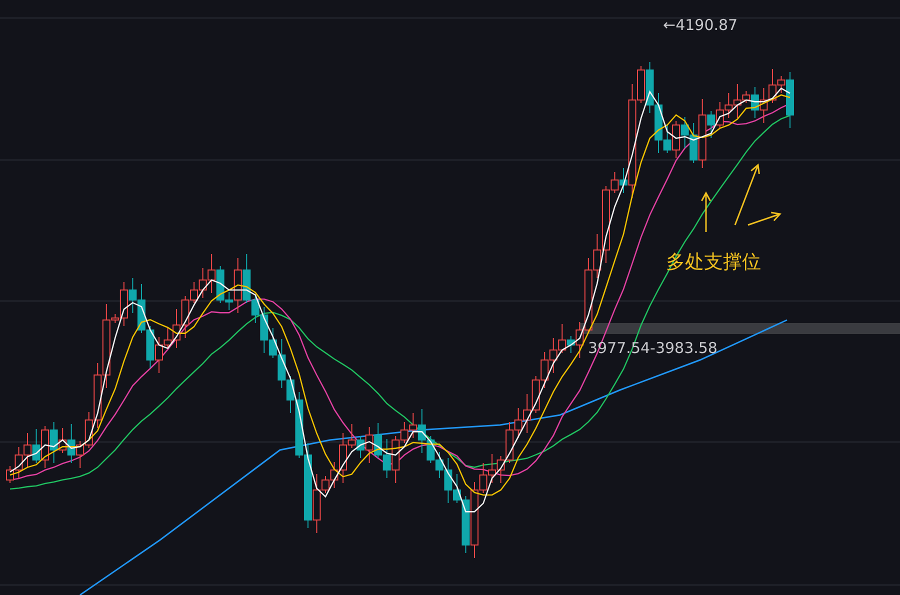  Describe the element at coordinates (706, 211) in the screenshot. I see `annotation-arrow` at that location.